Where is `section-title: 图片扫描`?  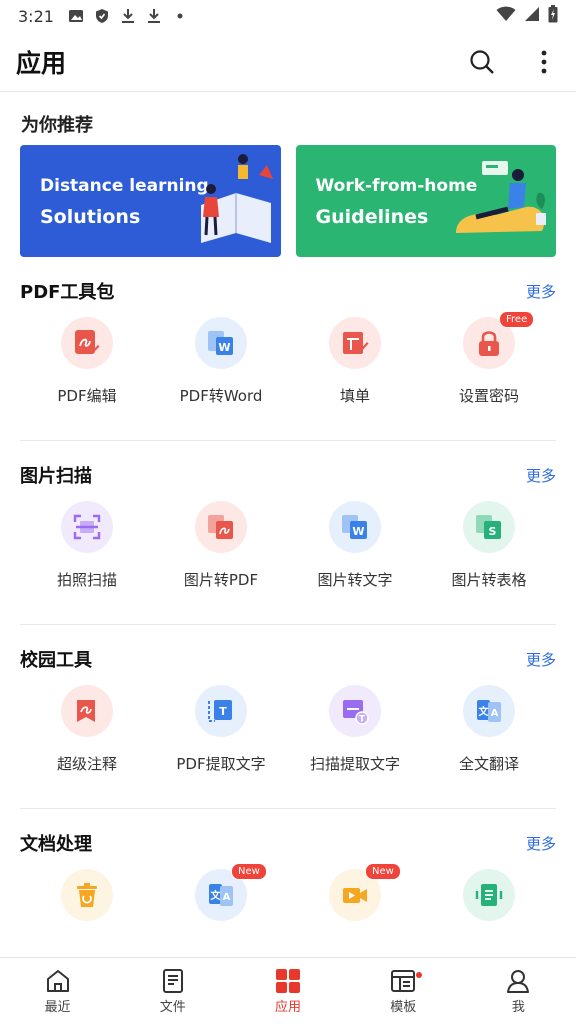 section-title: 图片扫描 is located at coordinates (56, 476).